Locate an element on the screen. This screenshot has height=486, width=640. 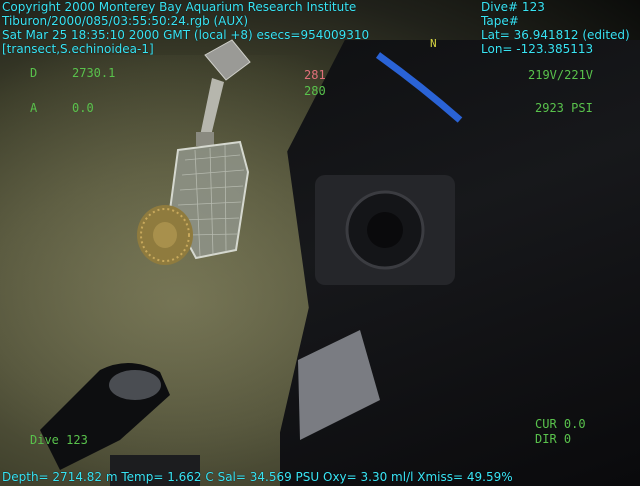
heading-readout: 281 is located at coordinates (315, 75).